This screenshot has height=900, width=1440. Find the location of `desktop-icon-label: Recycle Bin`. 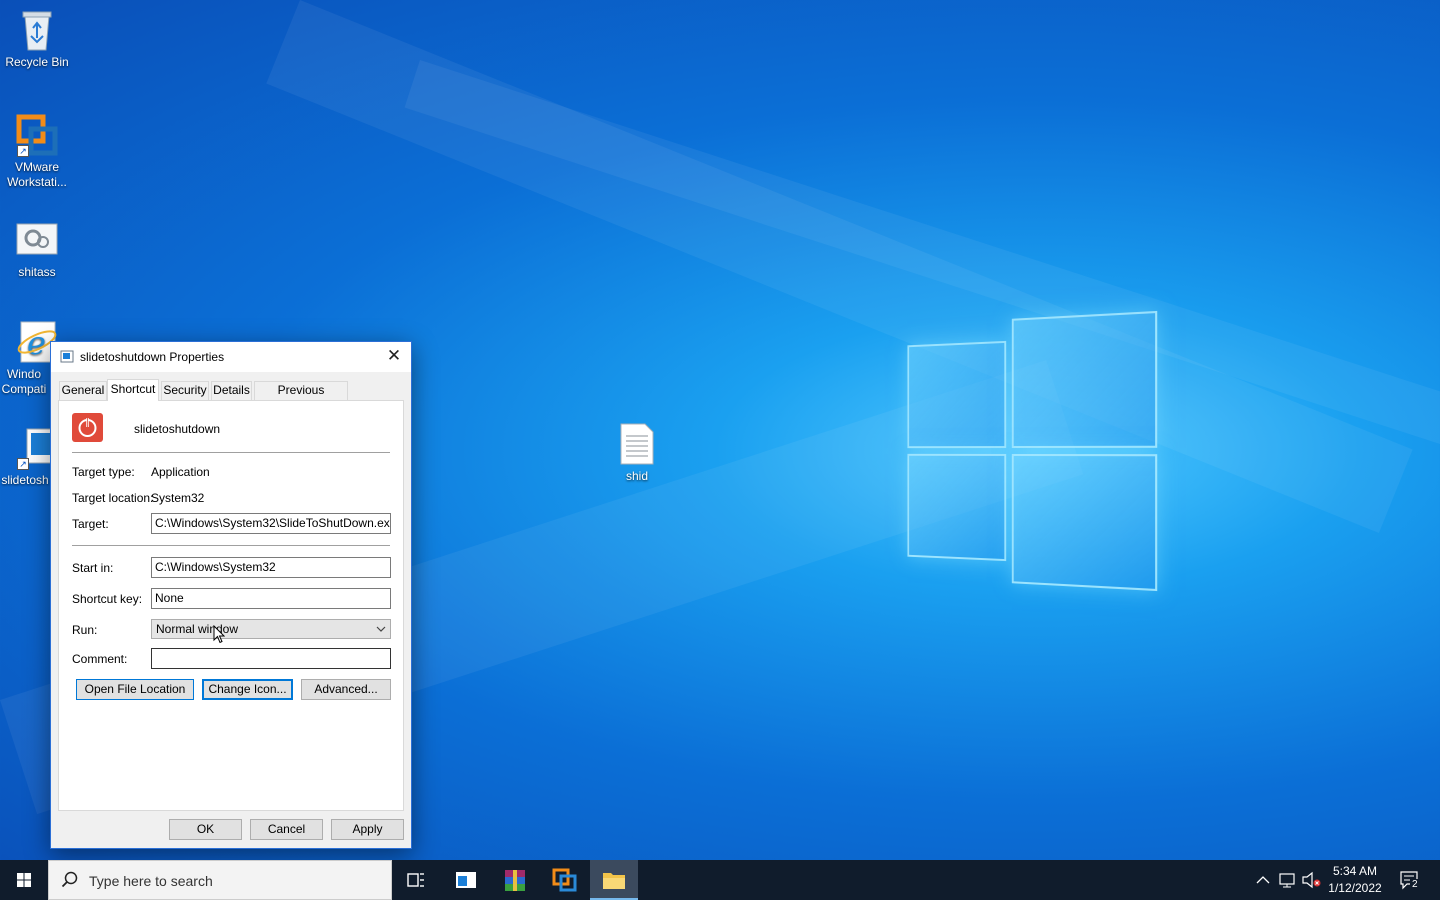

desktop-icon-label: Recycle Bin is located at coordinates (37, 62).